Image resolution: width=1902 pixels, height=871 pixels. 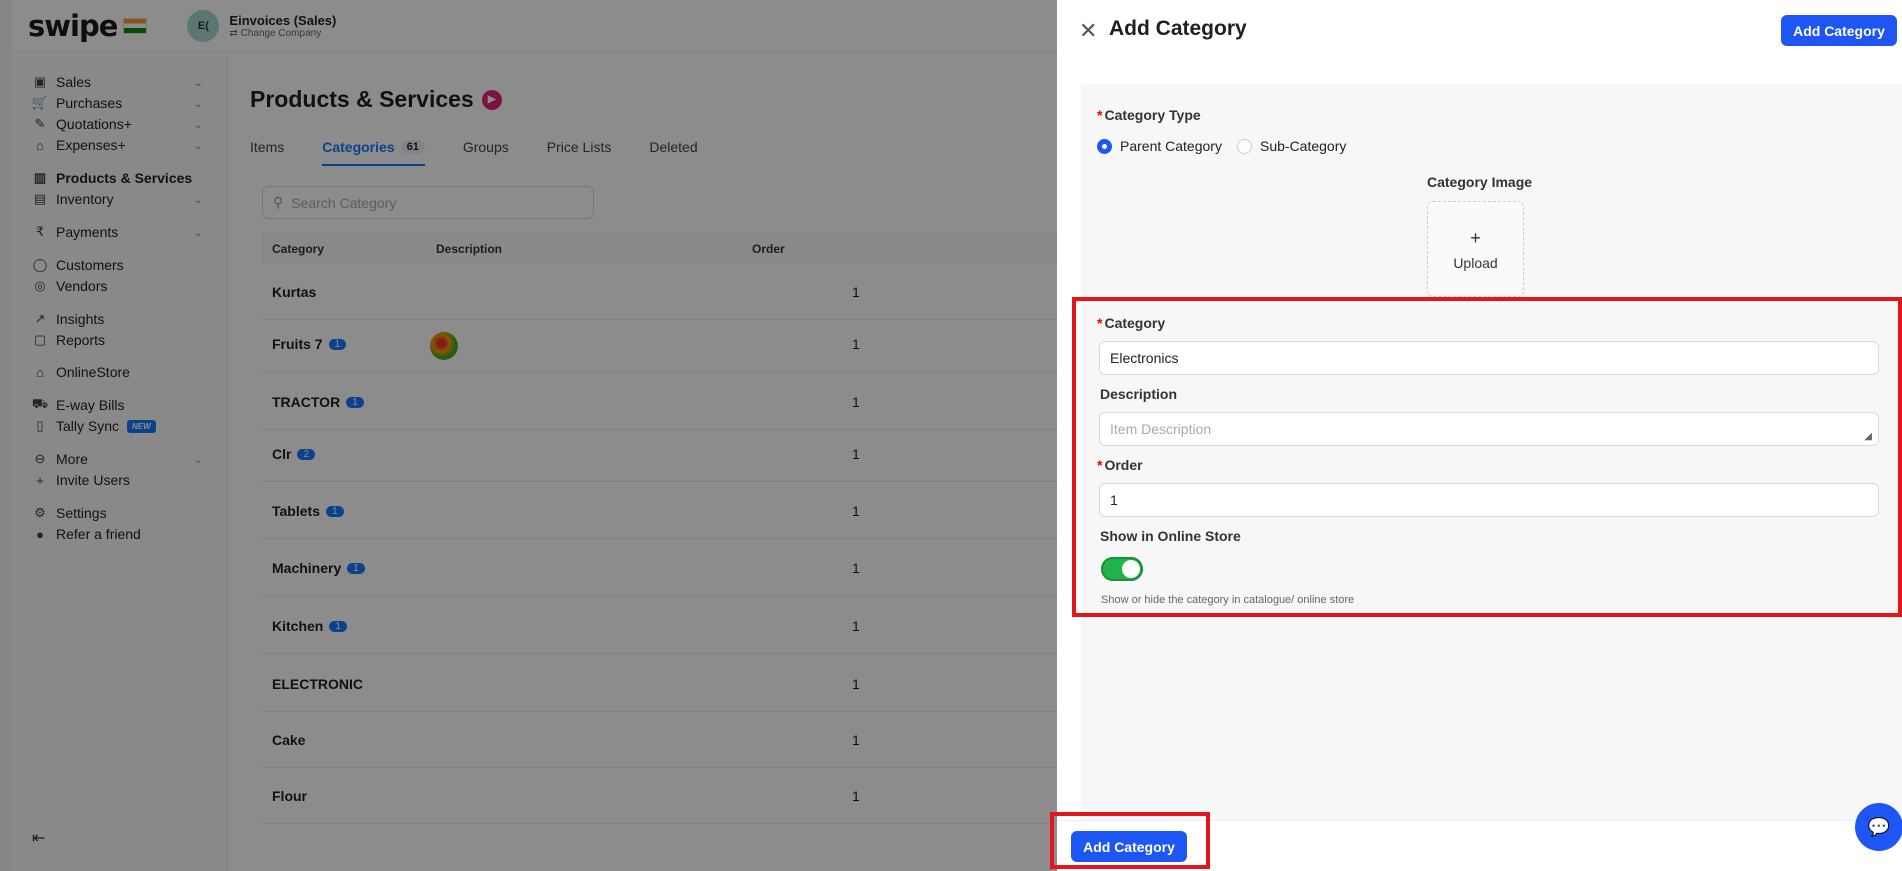 I want to click on radio-parent-category: Parent Category, so click(x=1159, y=146).